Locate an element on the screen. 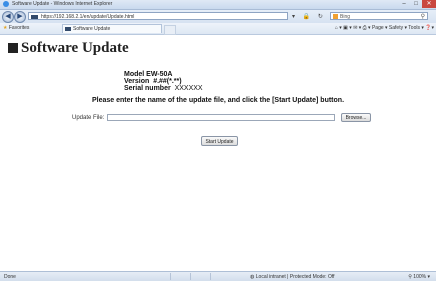 The height and width of the screenshot is (281, 436). update-file-label: Update File: is located at coordinates (88, 118).